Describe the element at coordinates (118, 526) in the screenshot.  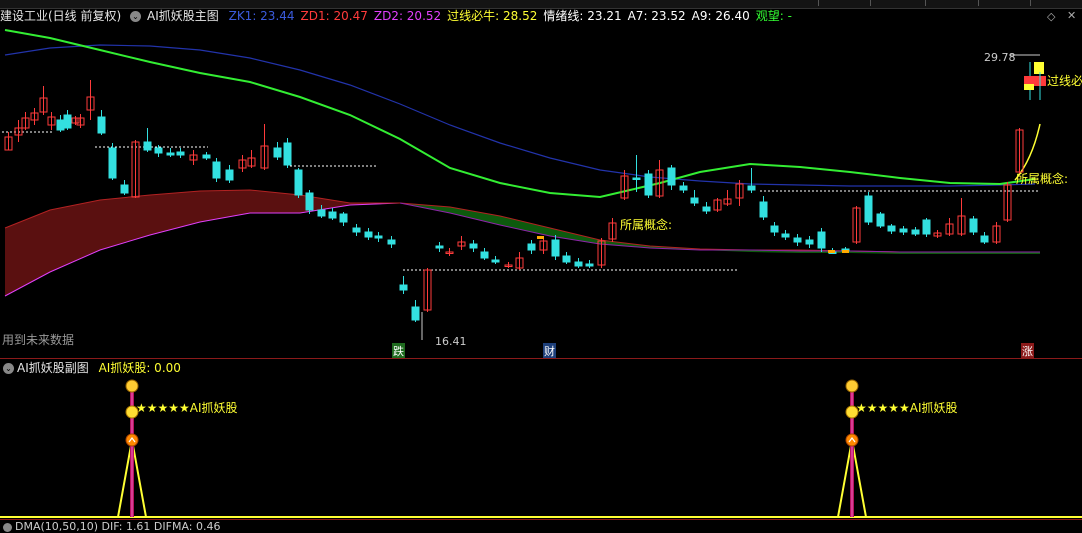
I see `dma-values: DMA(10,50,10) DIF: 1.61 DIFMA: 0.46` at that location.